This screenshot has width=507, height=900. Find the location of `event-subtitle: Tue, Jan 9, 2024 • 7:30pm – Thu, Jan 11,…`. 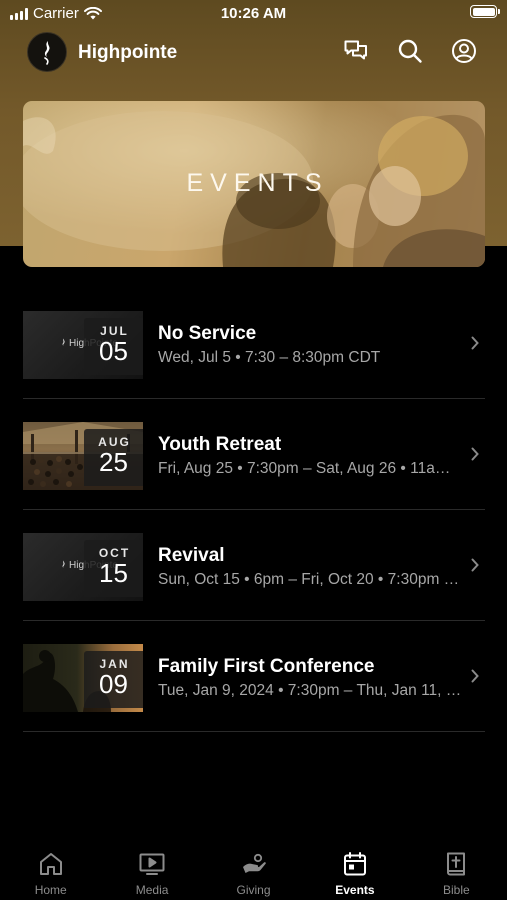

event-subtitle: Tue, Jan 9, 2024 • 7:30pm – Thu, Jan 11,… is located at coordinates (310, 690).